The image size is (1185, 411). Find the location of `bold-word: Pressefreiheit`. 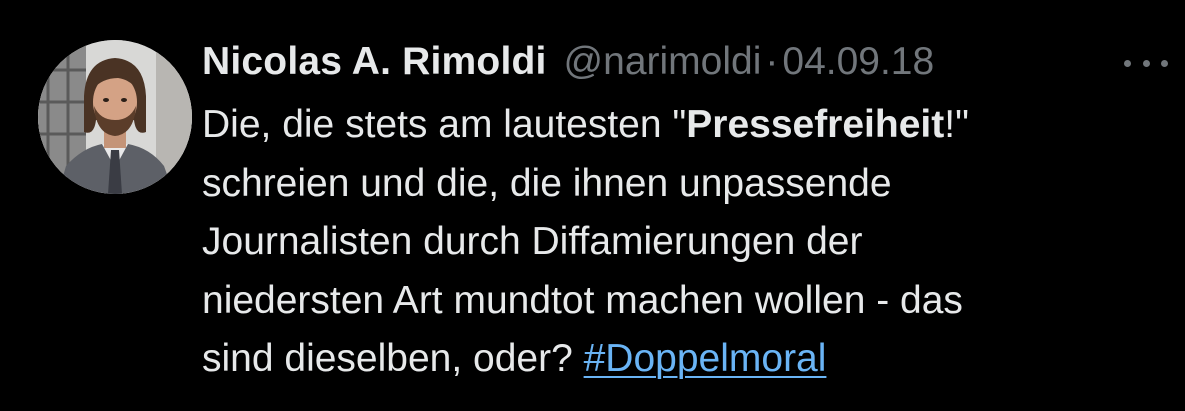

bold-word: Pressefreiheit is located at coordinates (815, 124).